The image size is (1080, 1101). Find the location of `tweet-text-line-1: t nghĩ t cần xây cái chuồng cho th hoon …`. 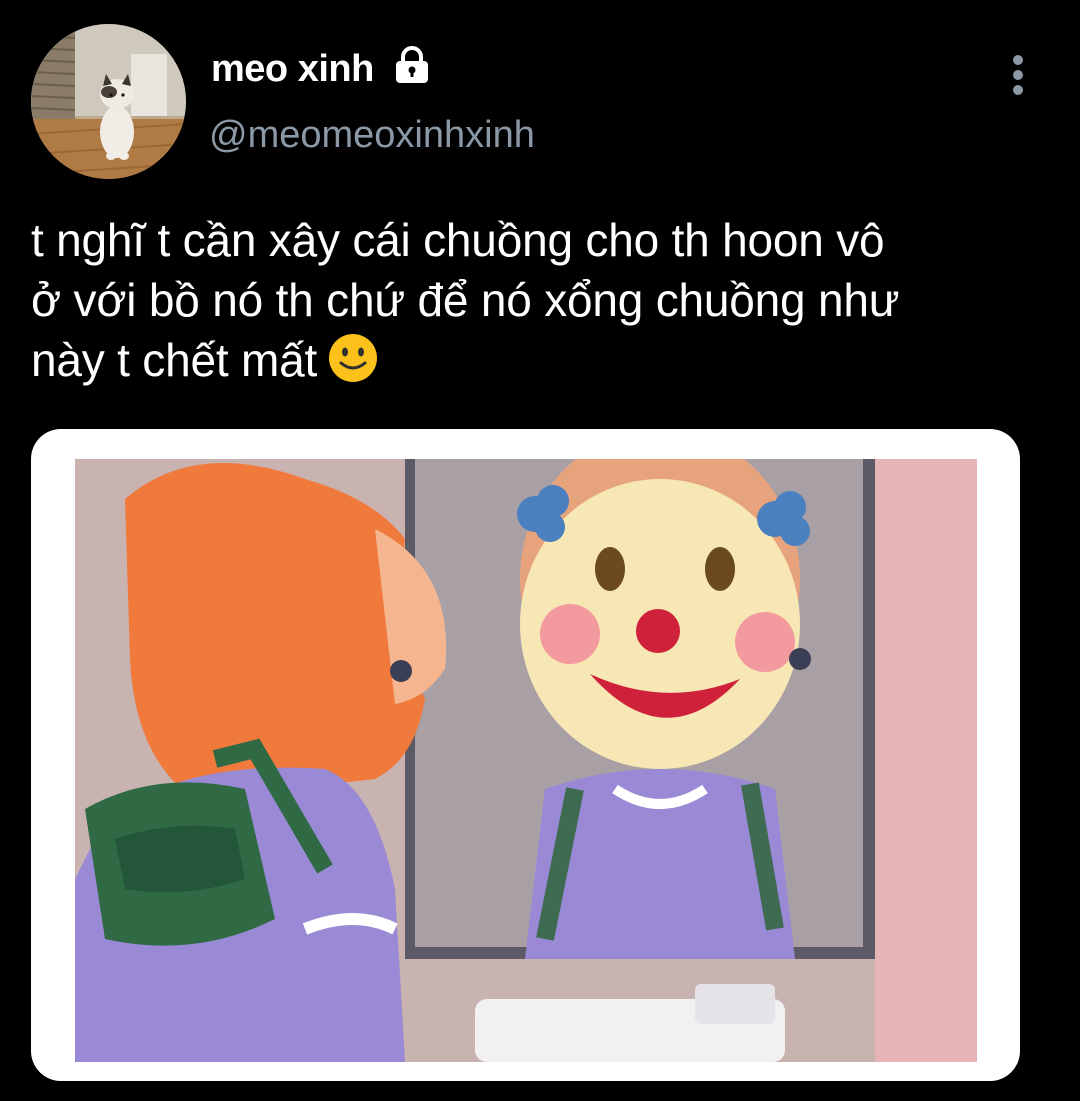

tweet-text-line-1: t nghĩ t cần xây cái chuồng cho th hoon … is located at coordinates (458, 240).